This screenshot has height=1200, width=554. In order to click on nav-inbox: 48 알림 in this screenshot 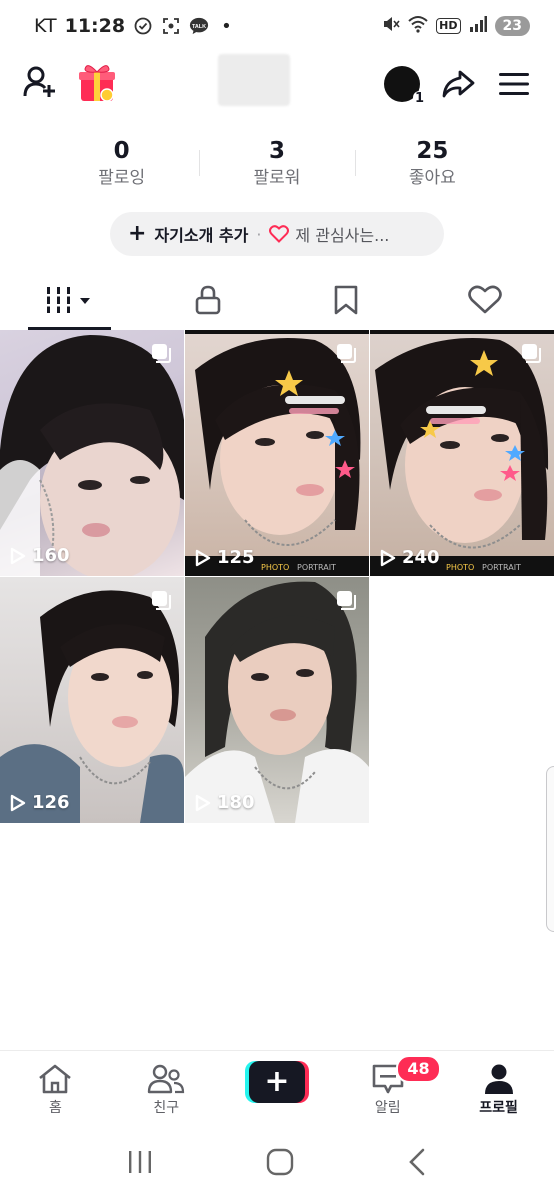, I will do `click(387, 1089)`.